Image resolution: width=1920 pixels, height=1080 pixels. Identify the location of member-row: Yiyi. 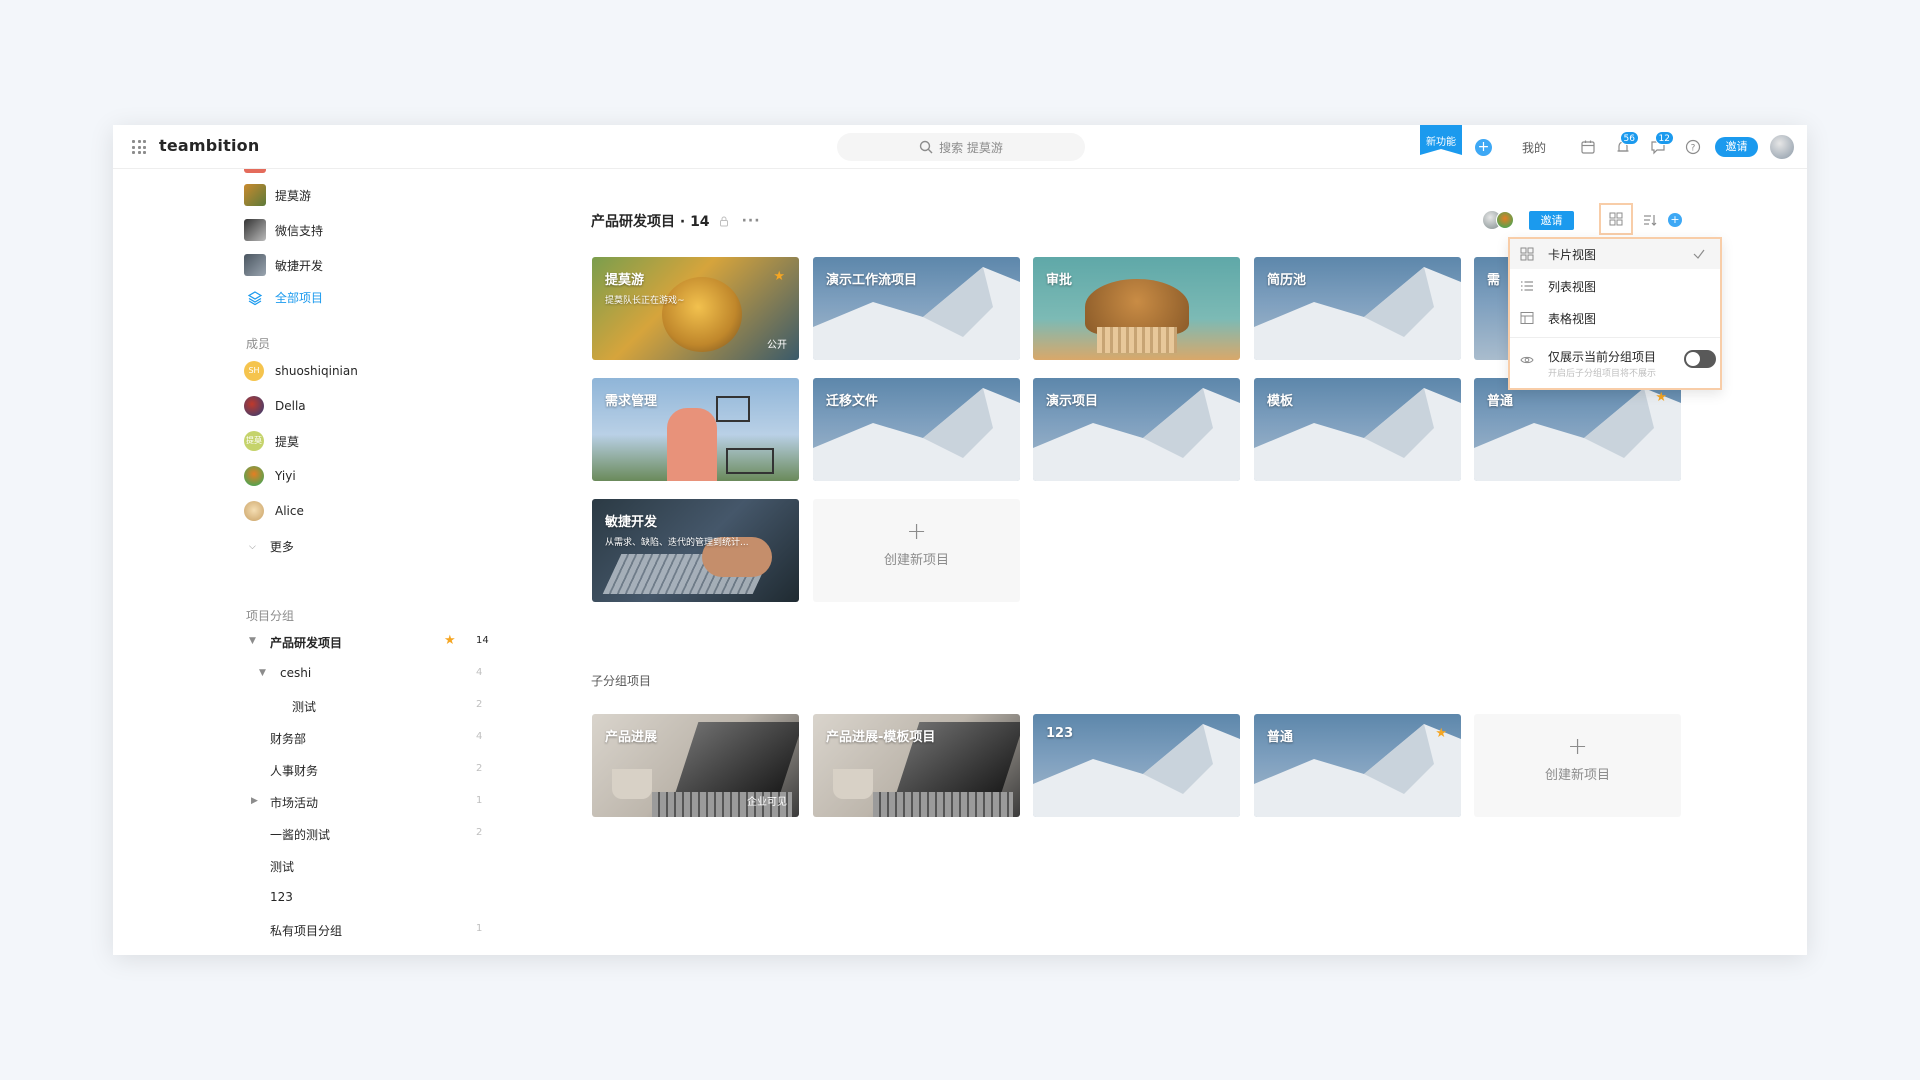
(270, 476).